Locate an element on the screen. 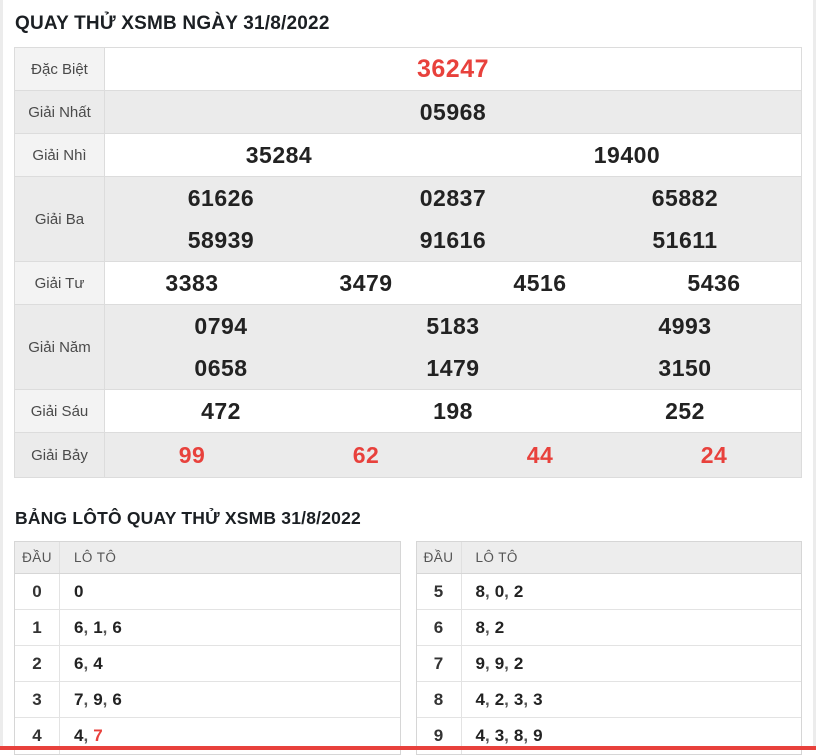  loto-values: 6,4 is located at coordinates (81, 663).